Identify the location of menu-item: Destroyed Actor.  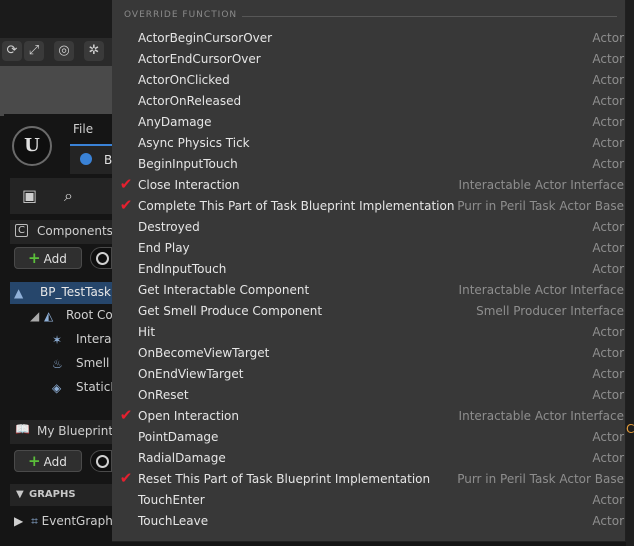
(369, 227).